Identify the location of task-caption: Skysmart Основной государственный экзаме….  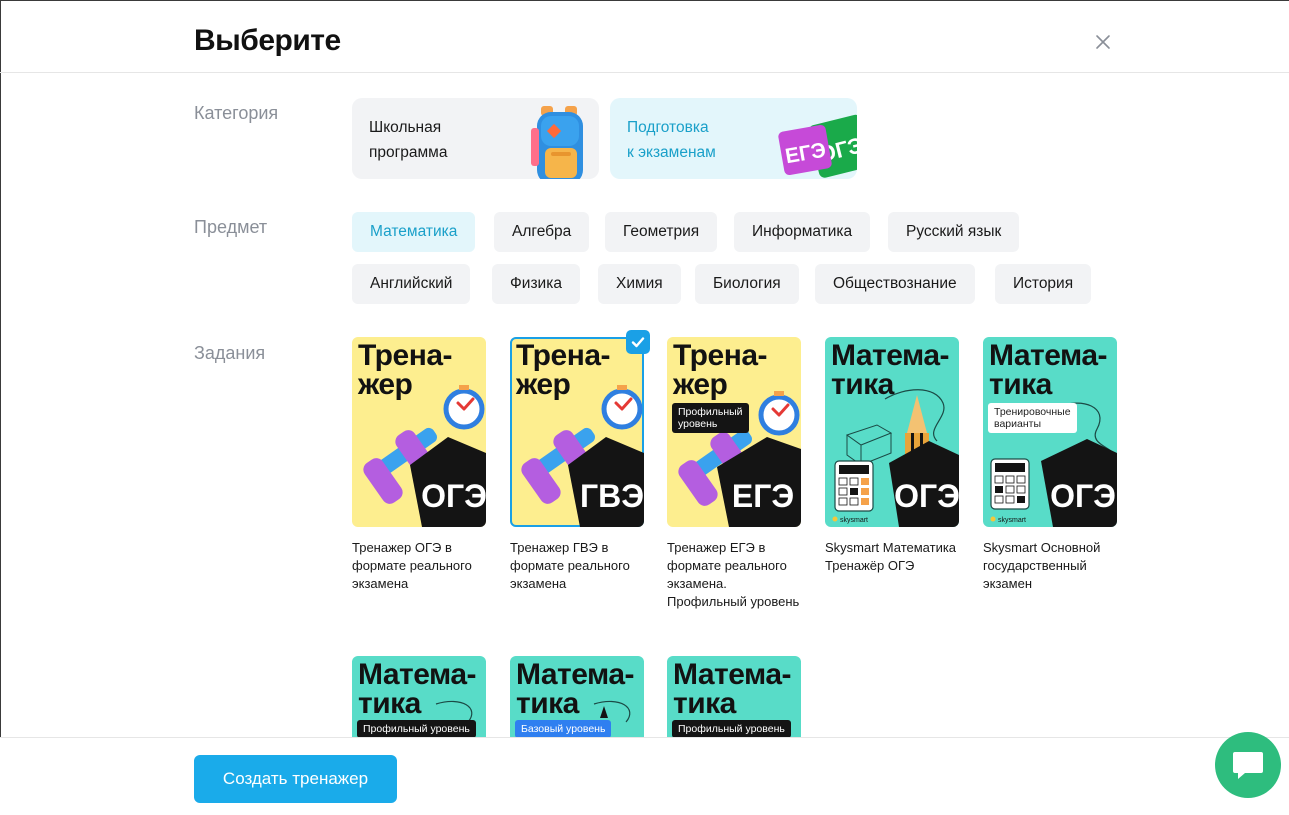
(1042, 565).